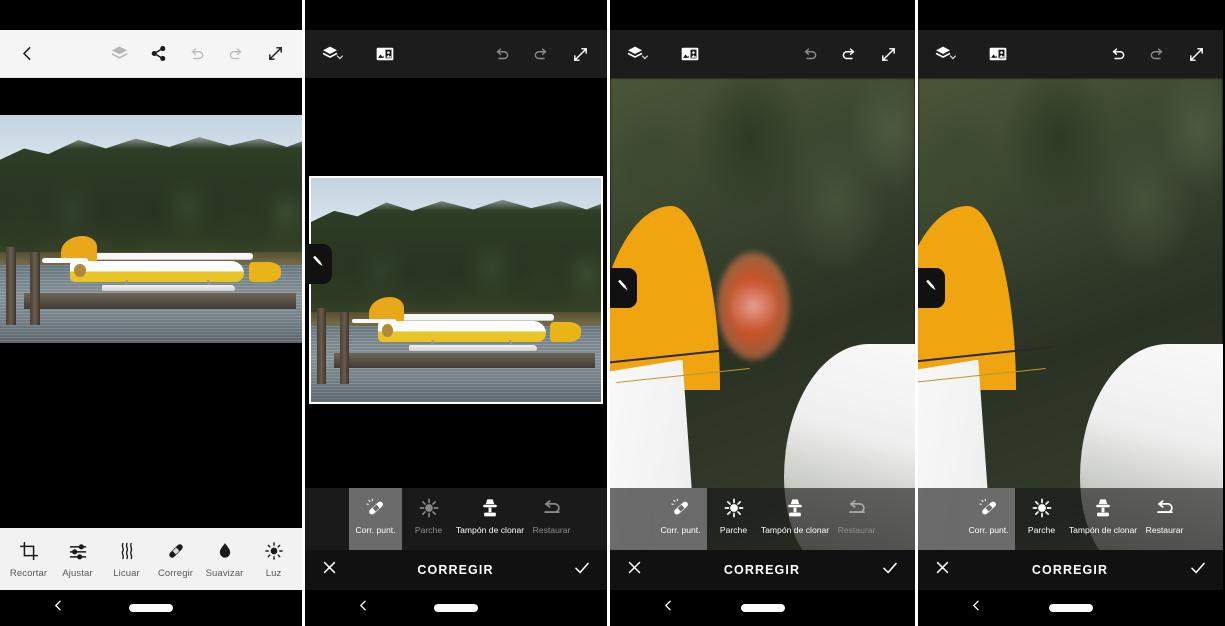 The height and width of the screenshot is (626, 1225). What do you see at coordinates (119, 54) in the screenshot?
I see `layers-icon` at bounding box center [119, 54].